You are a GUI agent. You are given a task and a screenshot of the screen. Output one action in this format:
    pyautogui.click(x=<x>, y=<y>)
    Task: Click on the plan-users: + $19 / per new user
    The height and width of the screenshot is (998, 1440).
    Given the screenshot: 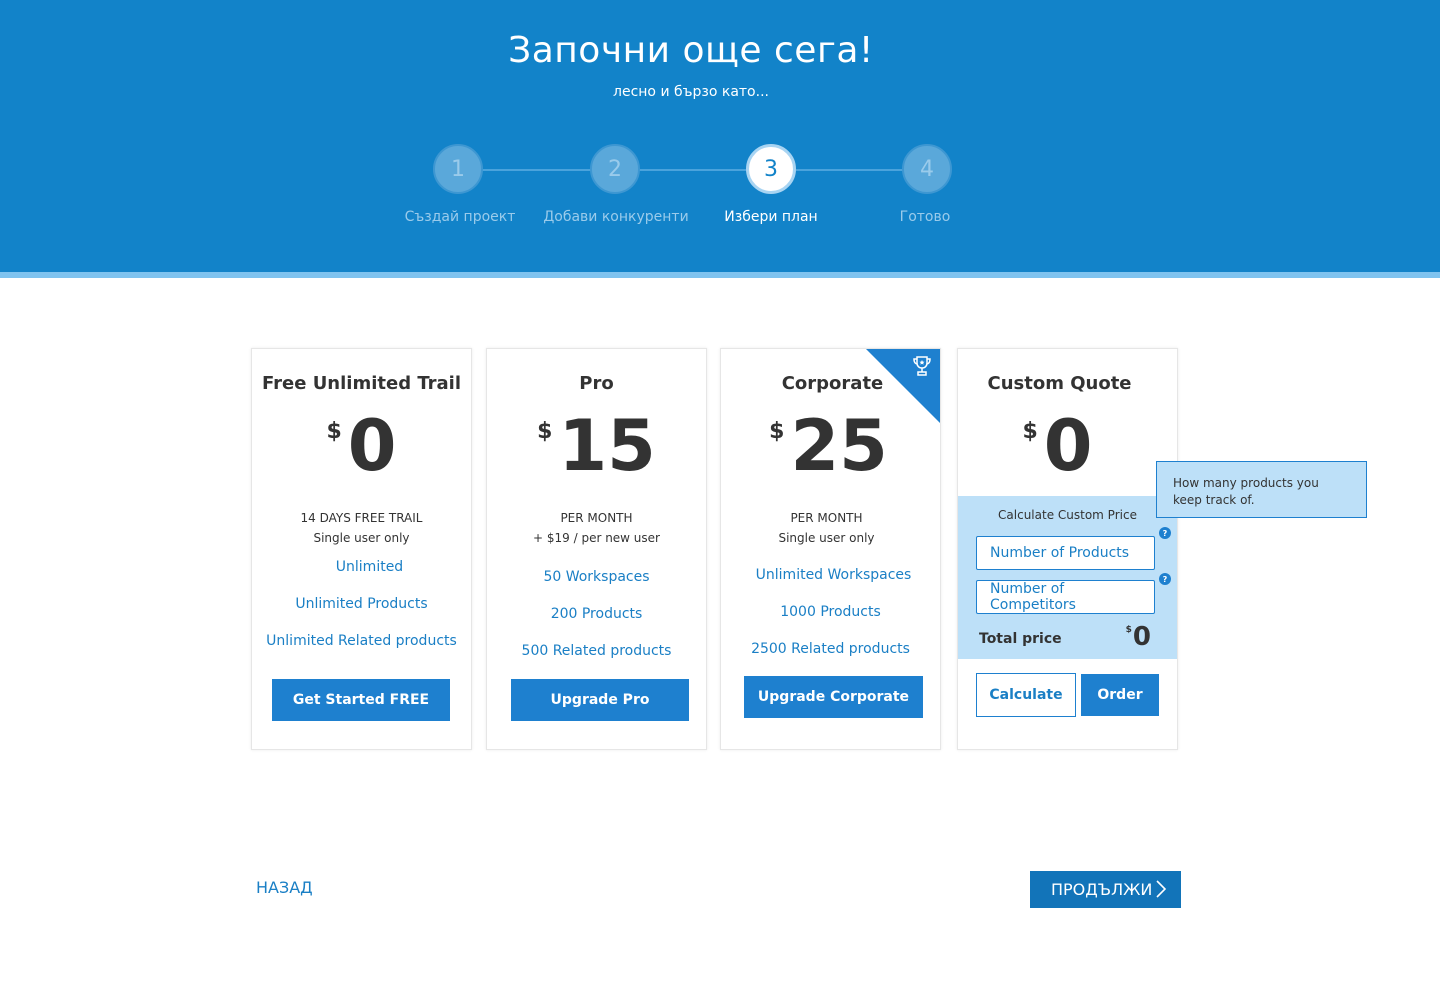 What is the action you would take?
    pyautogui.click(x=596, y=538)
    